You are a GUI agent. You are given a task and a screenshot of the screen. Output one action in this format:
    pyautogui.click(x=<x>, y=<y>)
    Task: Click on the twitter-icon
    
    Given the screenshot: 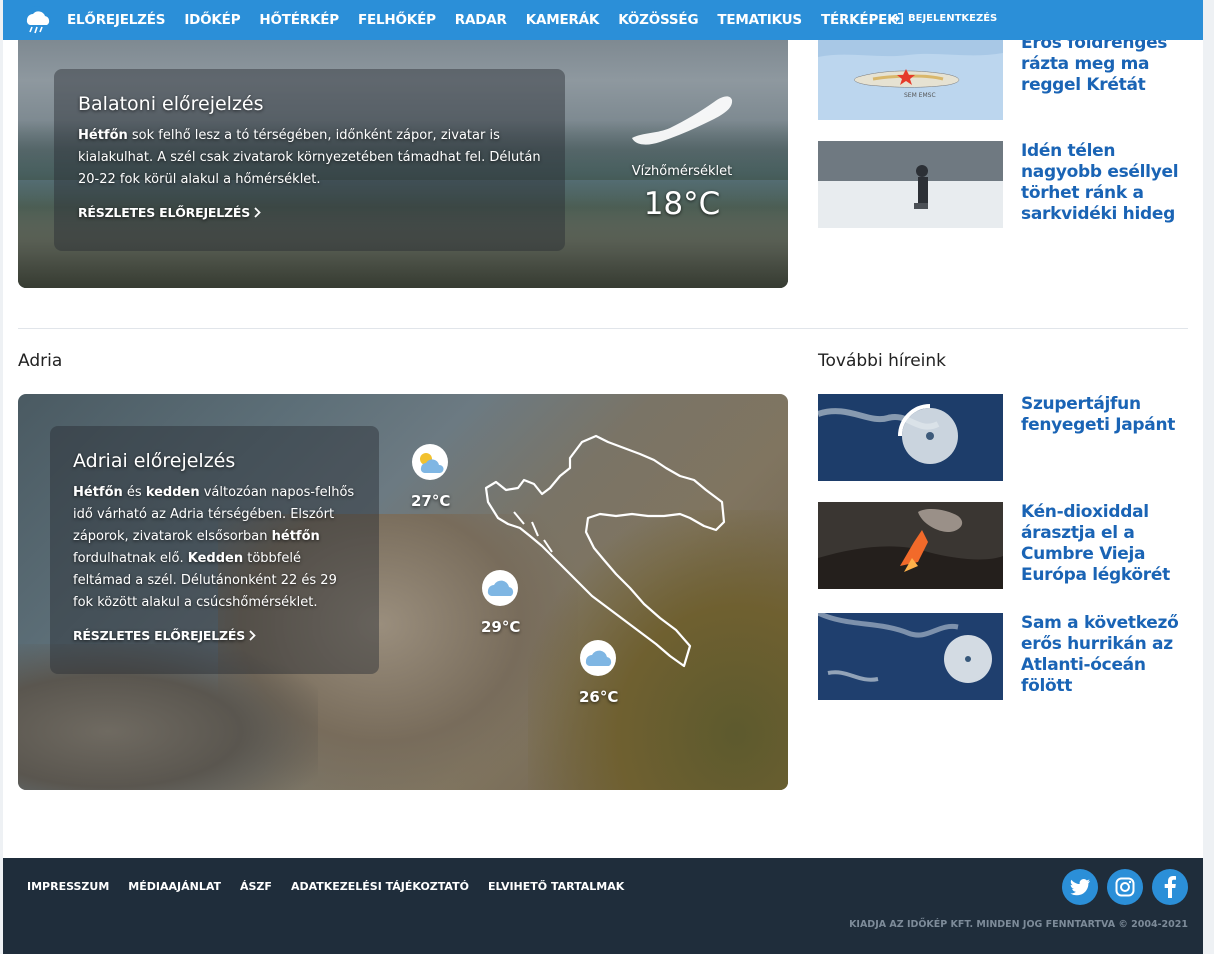 What is the action you would take?
    pyautogui.click(x=1080, y=887)
    